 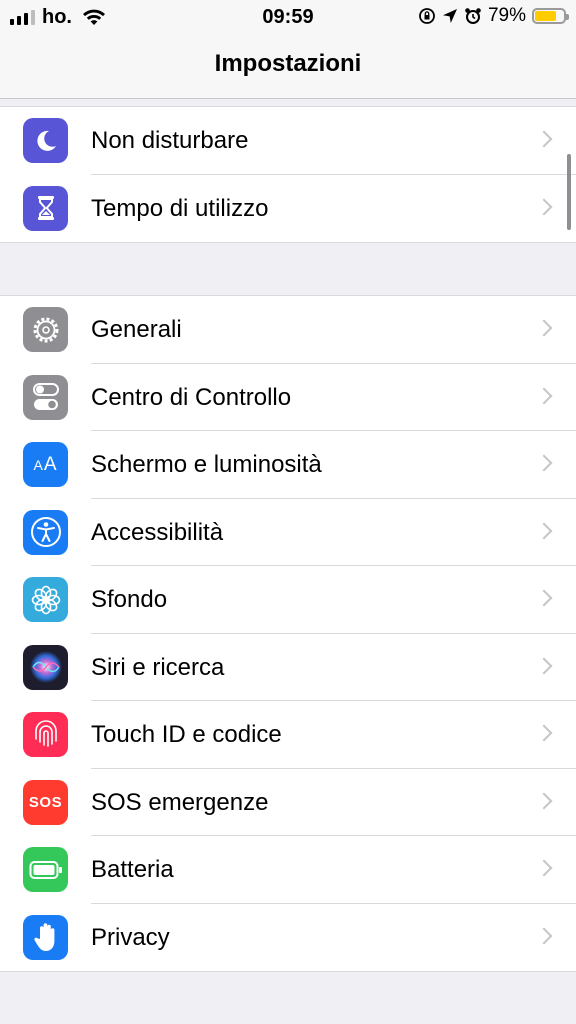 I want to click on settings-row-tempo-di-utilizzo: Tempo di utilizzo, so click(x=288, y=209).